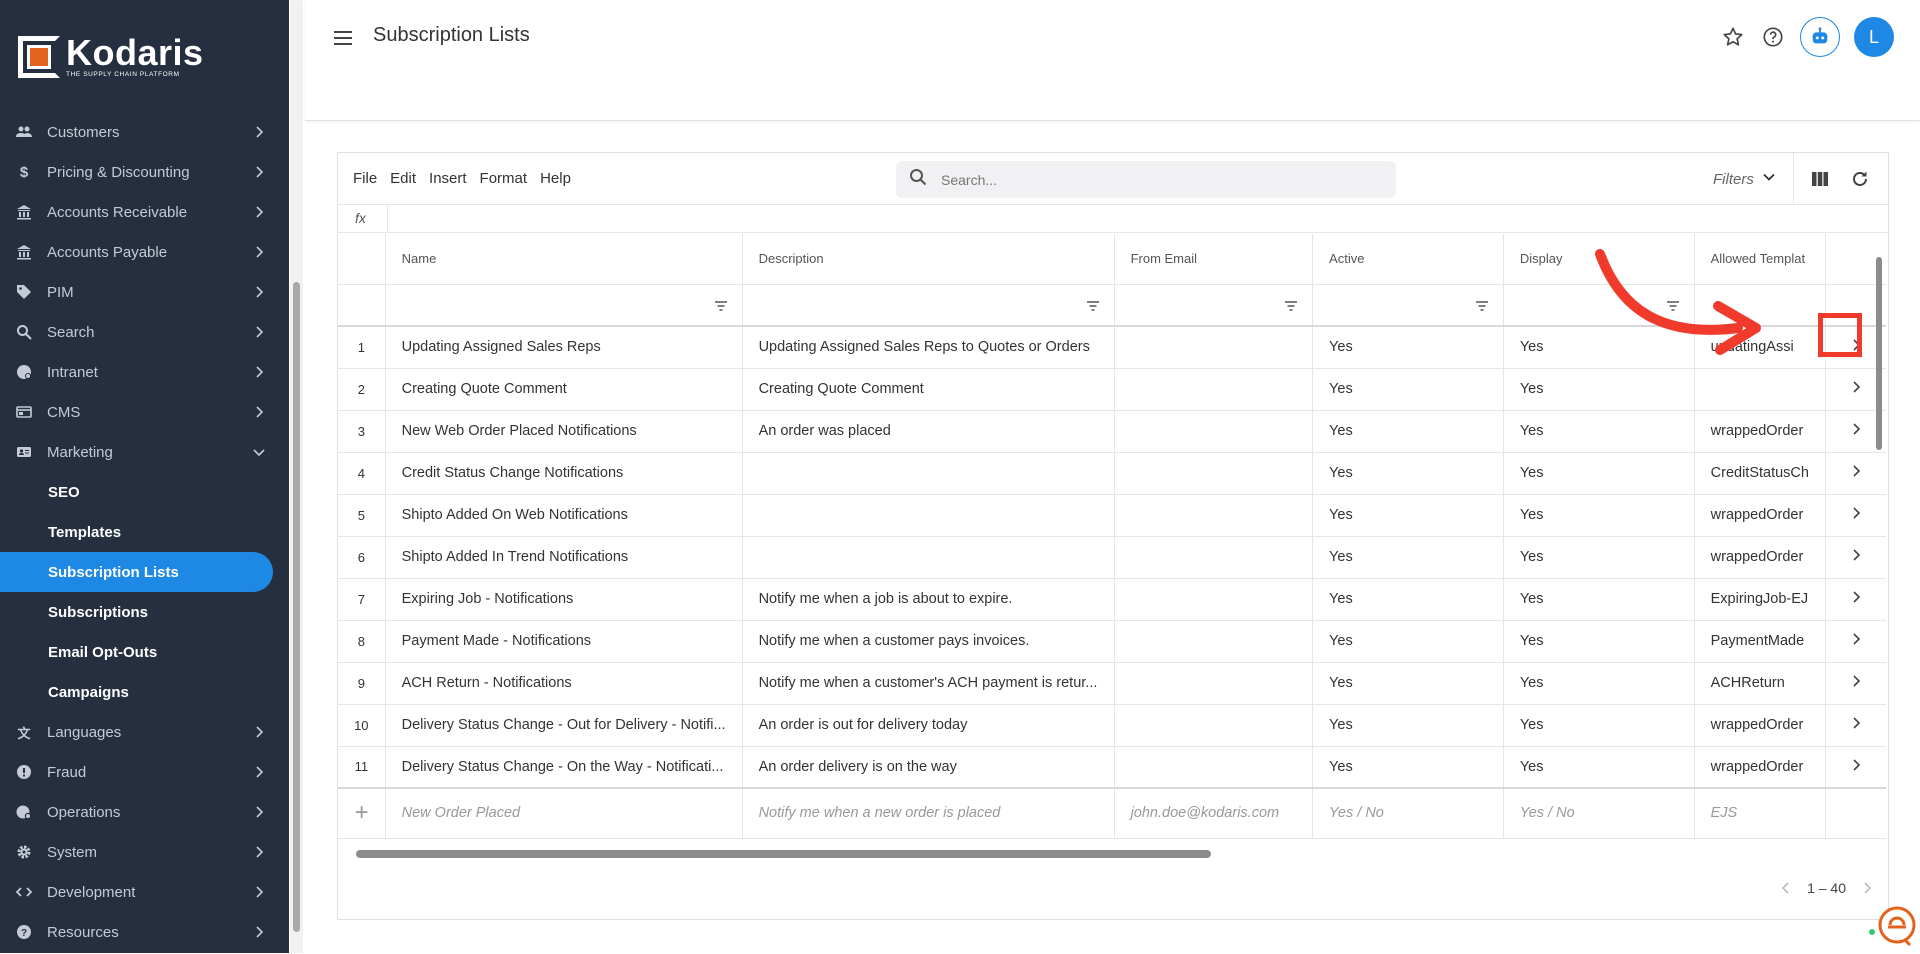 This screenshot has height=954, width=1920. Describe the element at coordinates (564, 557) in the screenshot. I see `cell-name: Shipto Added In Trend Notifications` at that location.